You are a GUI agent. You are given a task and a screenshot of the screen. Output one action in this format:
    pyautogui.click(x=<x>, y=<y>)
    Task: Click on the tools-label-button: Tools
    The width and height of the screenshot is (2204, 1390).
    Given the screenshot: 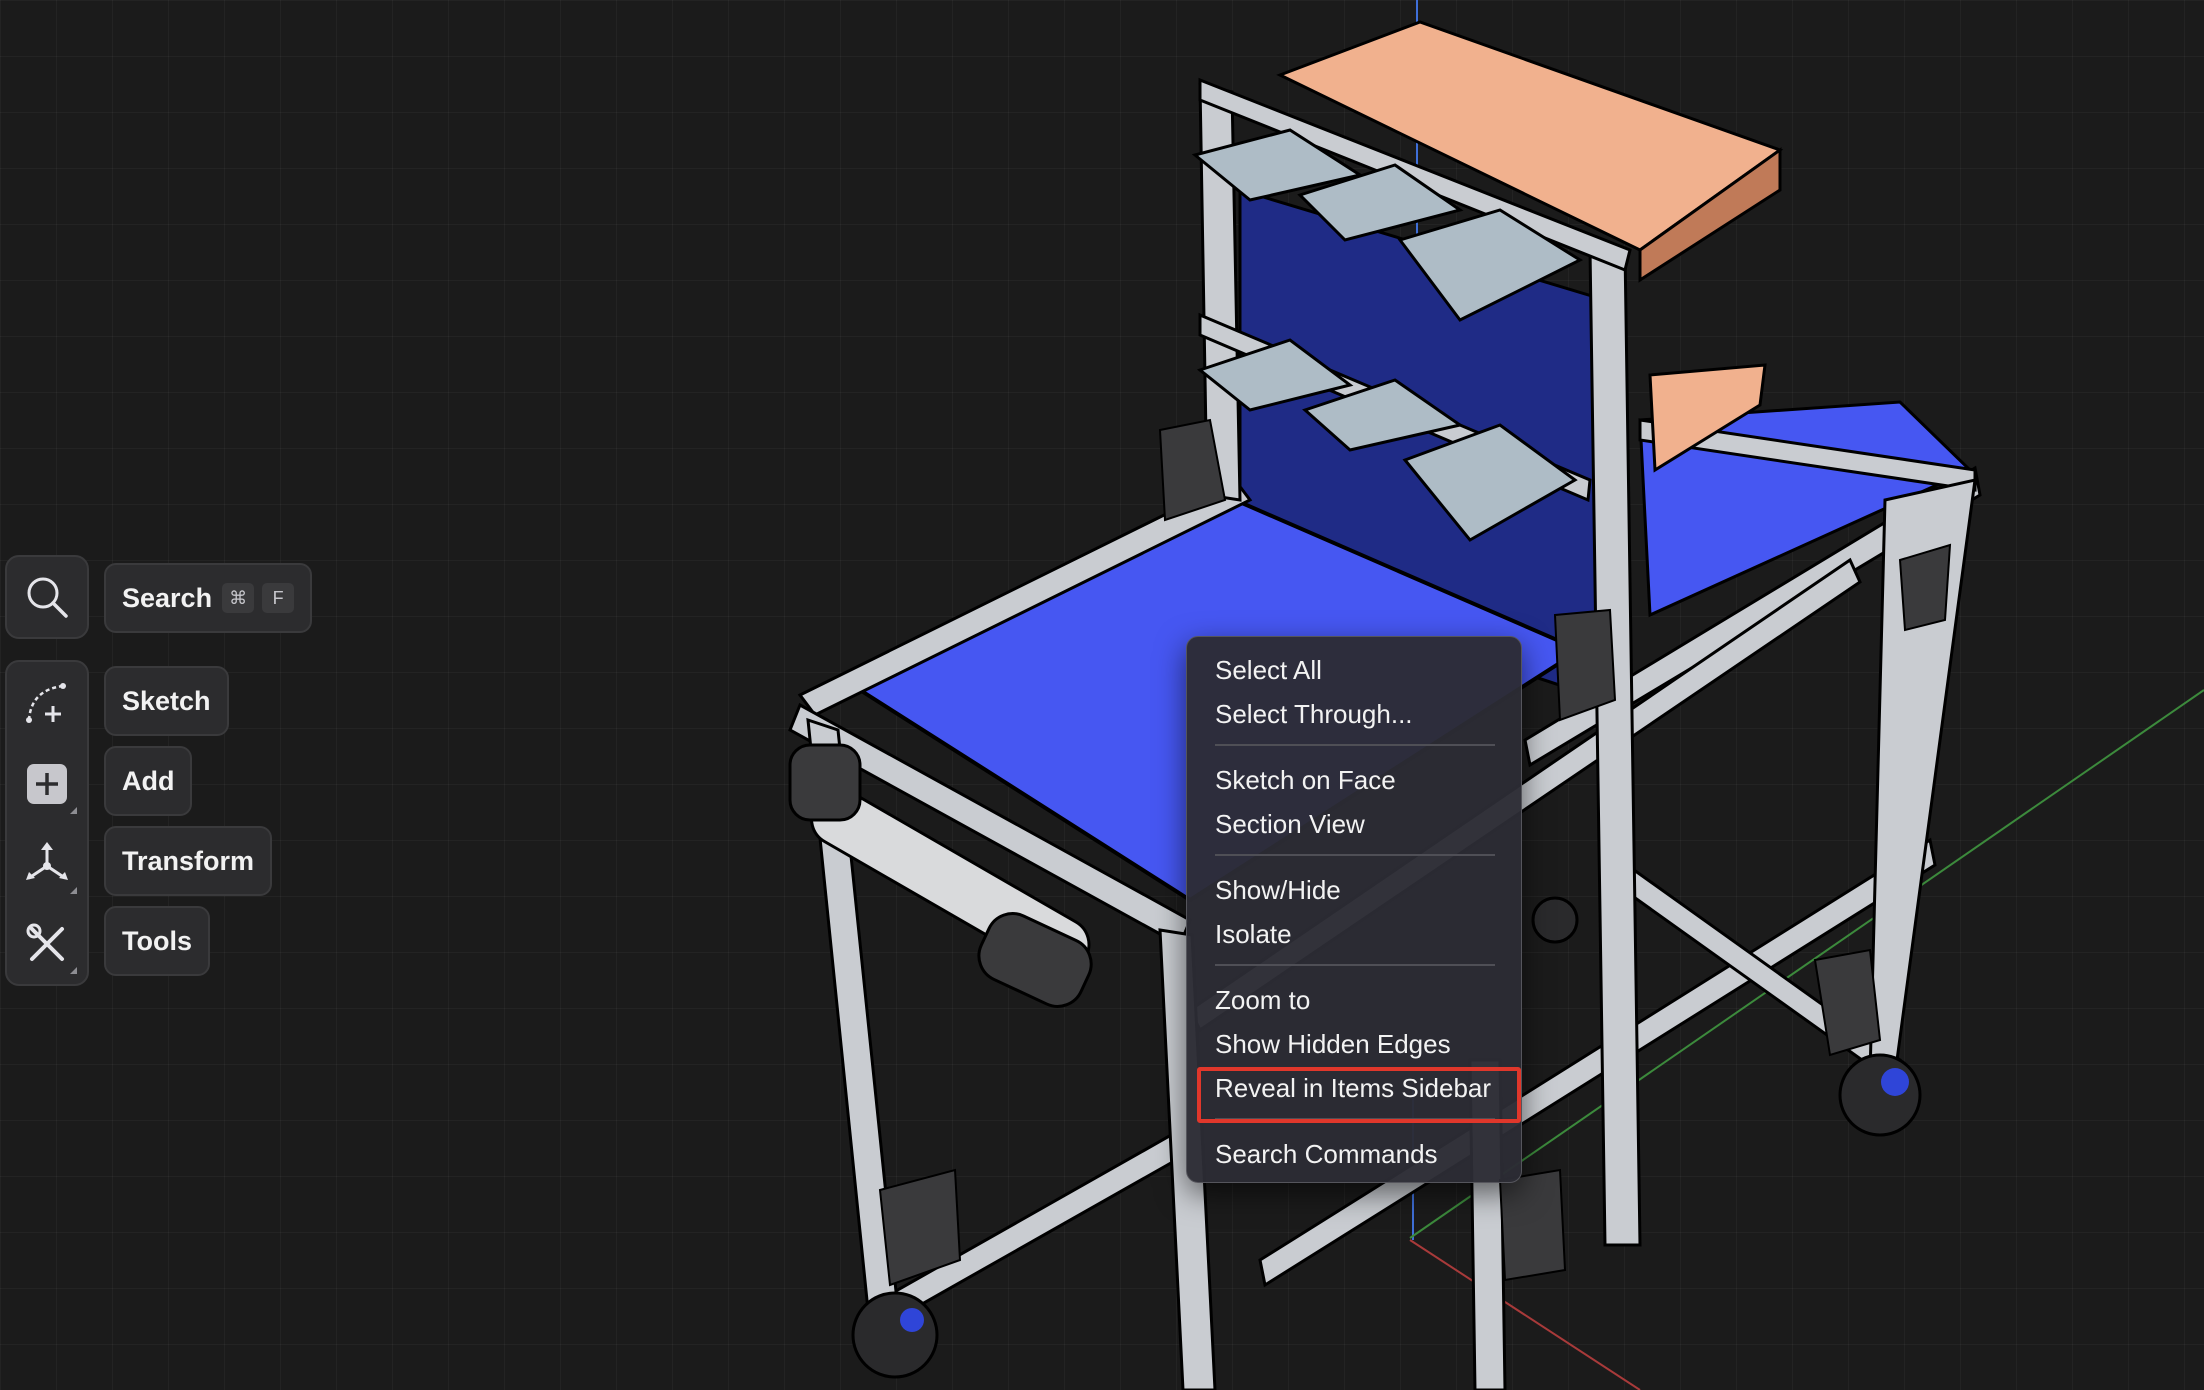 What is the action you would take?
    pyautogui.click(x=157, y=941)
    